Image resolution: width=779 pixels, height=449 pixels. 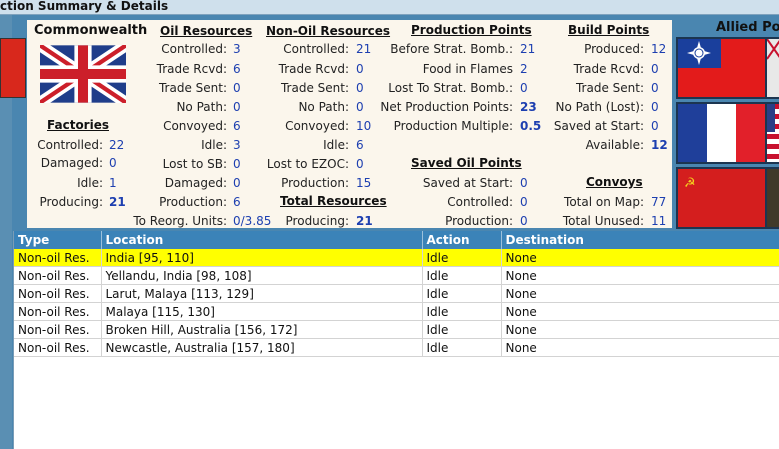 I want to click on convoys-total-value: 77, so click(x=659, y=202).